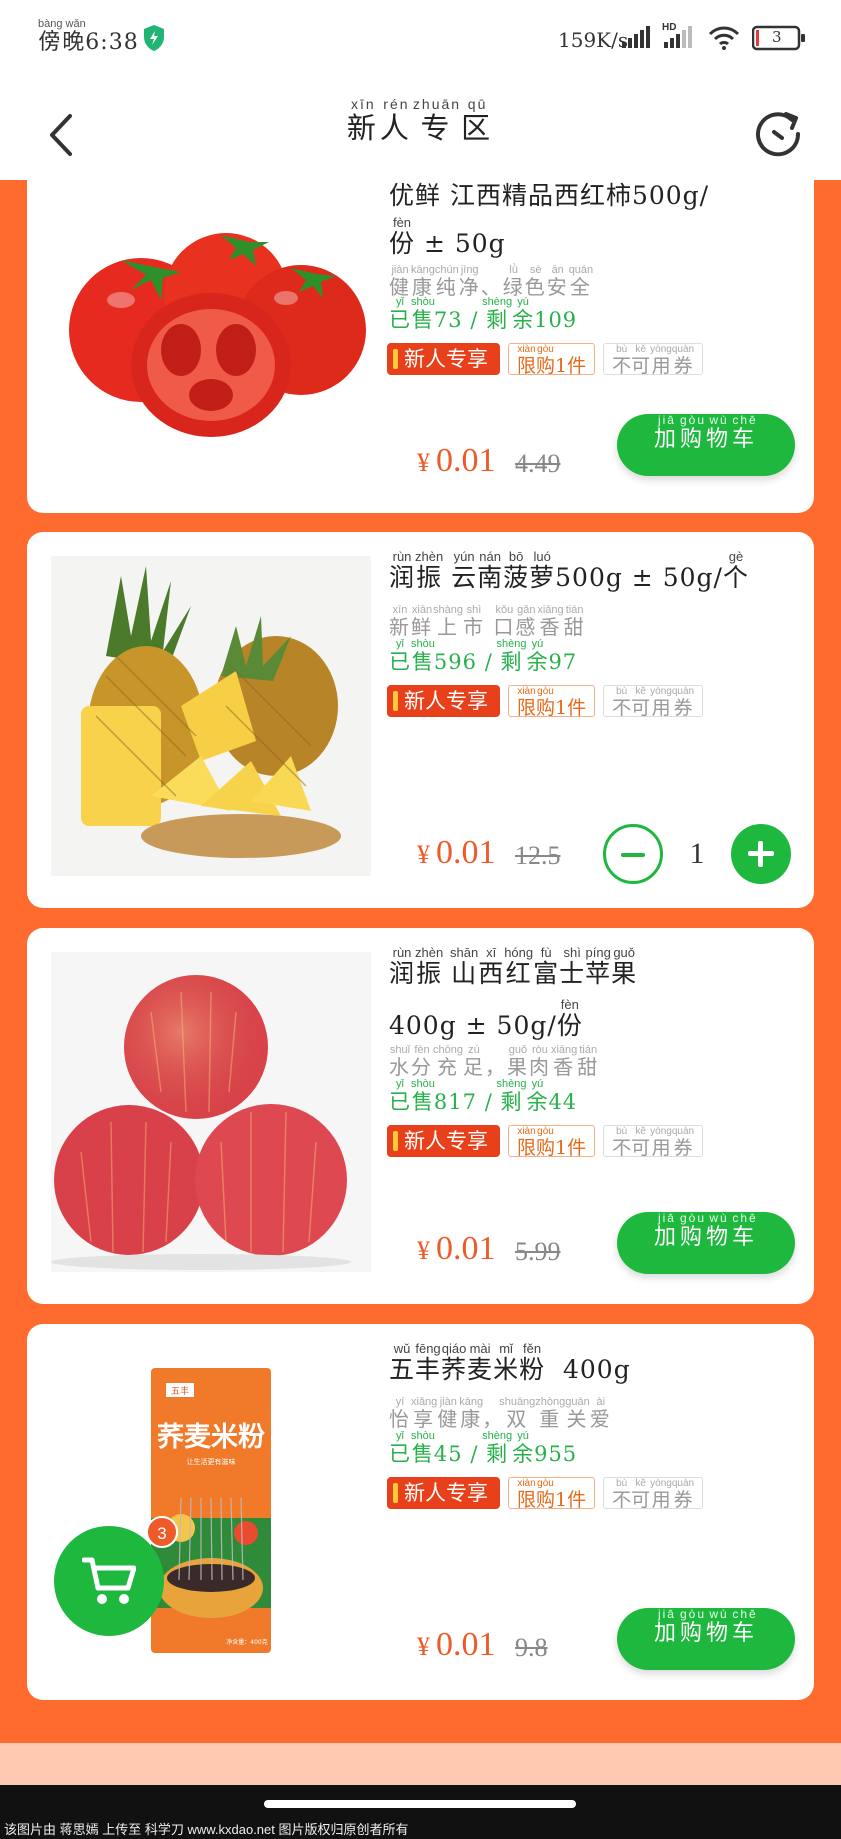 The image size is (841, 1839). What do you see at coordinates (761, 854) in the screenshot?
I see `increase-button` at bounding box center [761, 854].